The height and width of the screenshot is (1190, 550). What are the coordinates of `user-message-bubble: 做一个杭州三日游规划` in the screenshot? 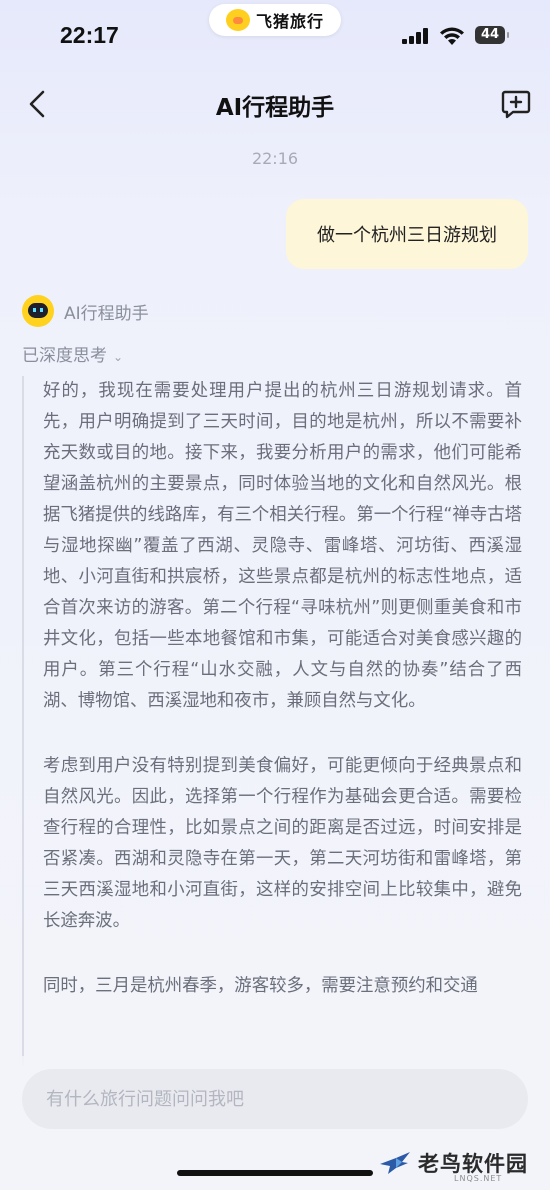 It's located at (407, 234).